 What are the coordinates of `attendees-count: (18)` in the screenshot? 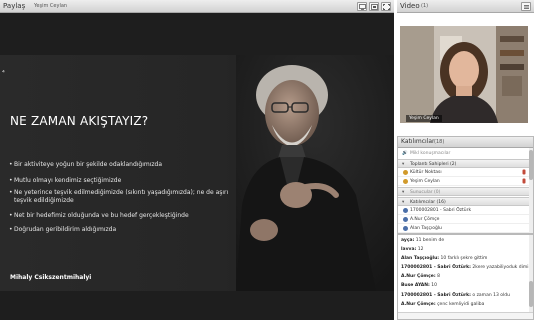 It's located at (439, 142).